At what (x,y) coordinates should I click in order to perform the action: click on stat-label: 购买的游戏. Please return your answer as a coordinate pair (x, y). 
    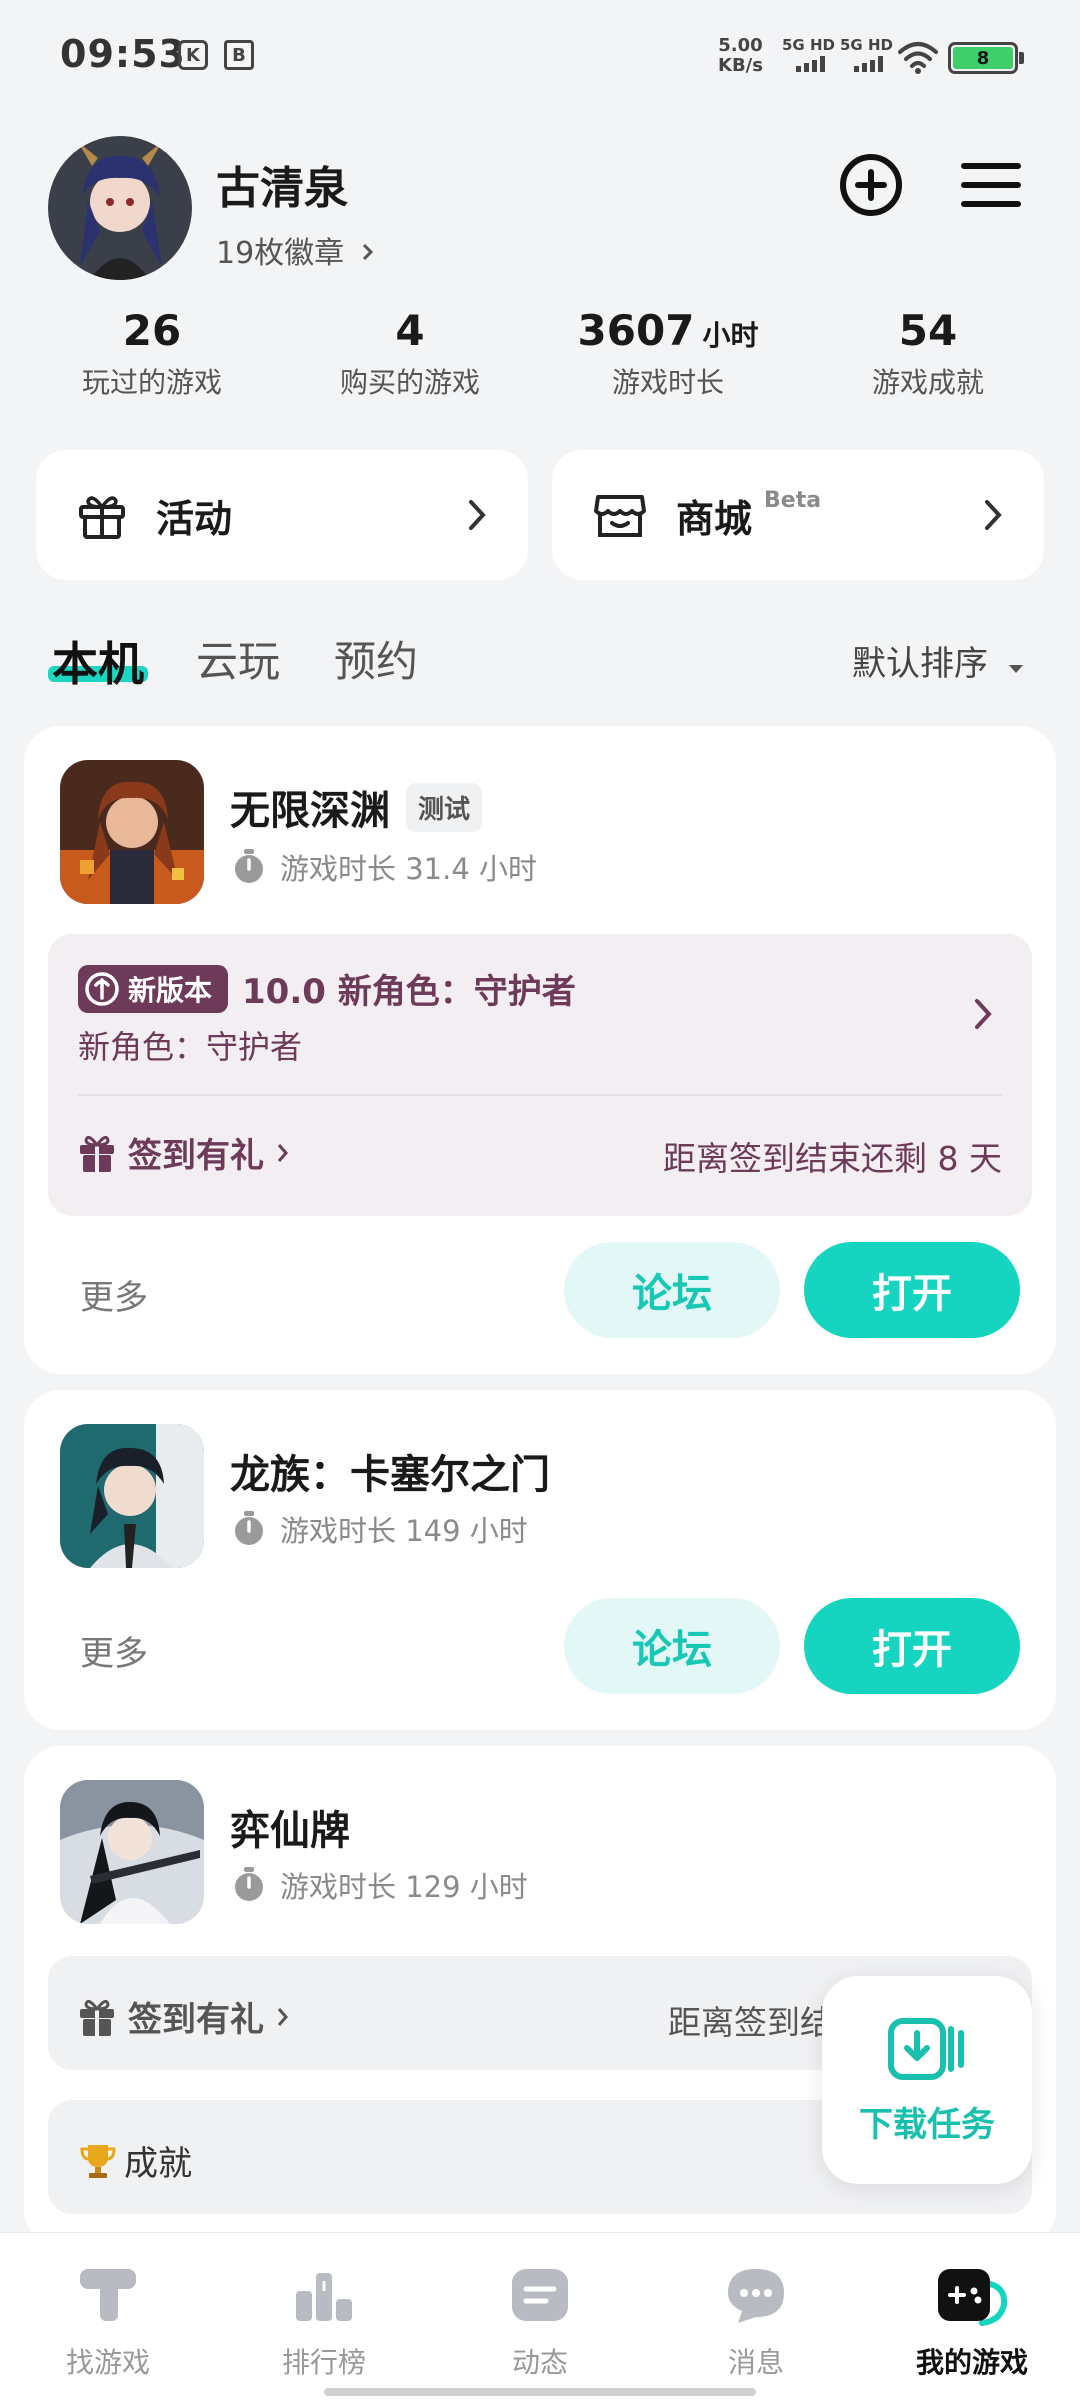
    Looking at the image, I should click on (409, 382).